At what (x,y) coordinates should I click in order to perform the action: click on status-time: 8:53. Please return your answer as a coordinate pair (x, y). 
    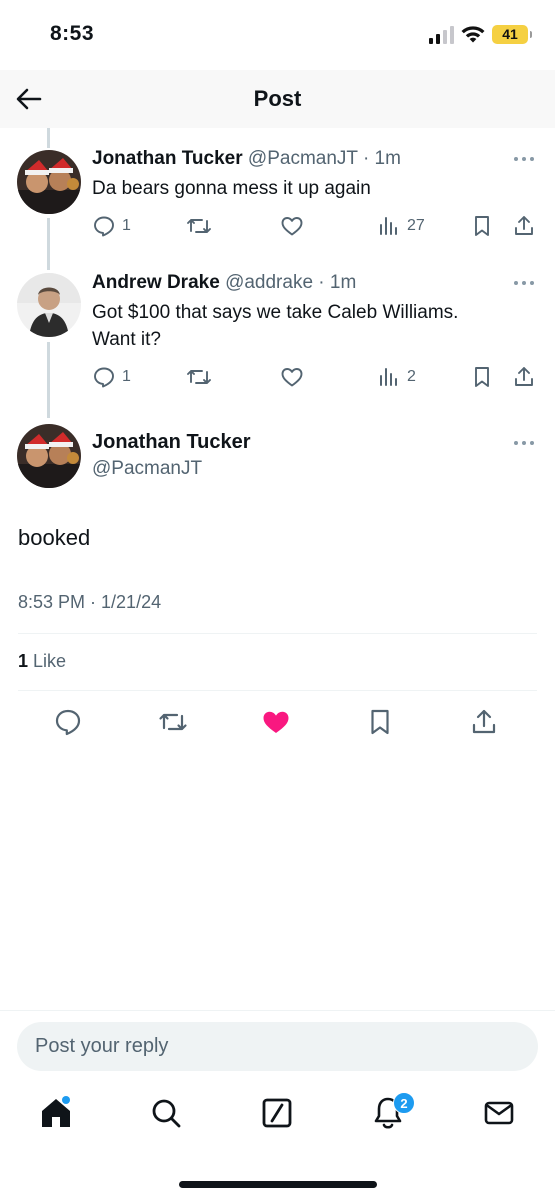
    Looking at the image, I should click on (72, 33).